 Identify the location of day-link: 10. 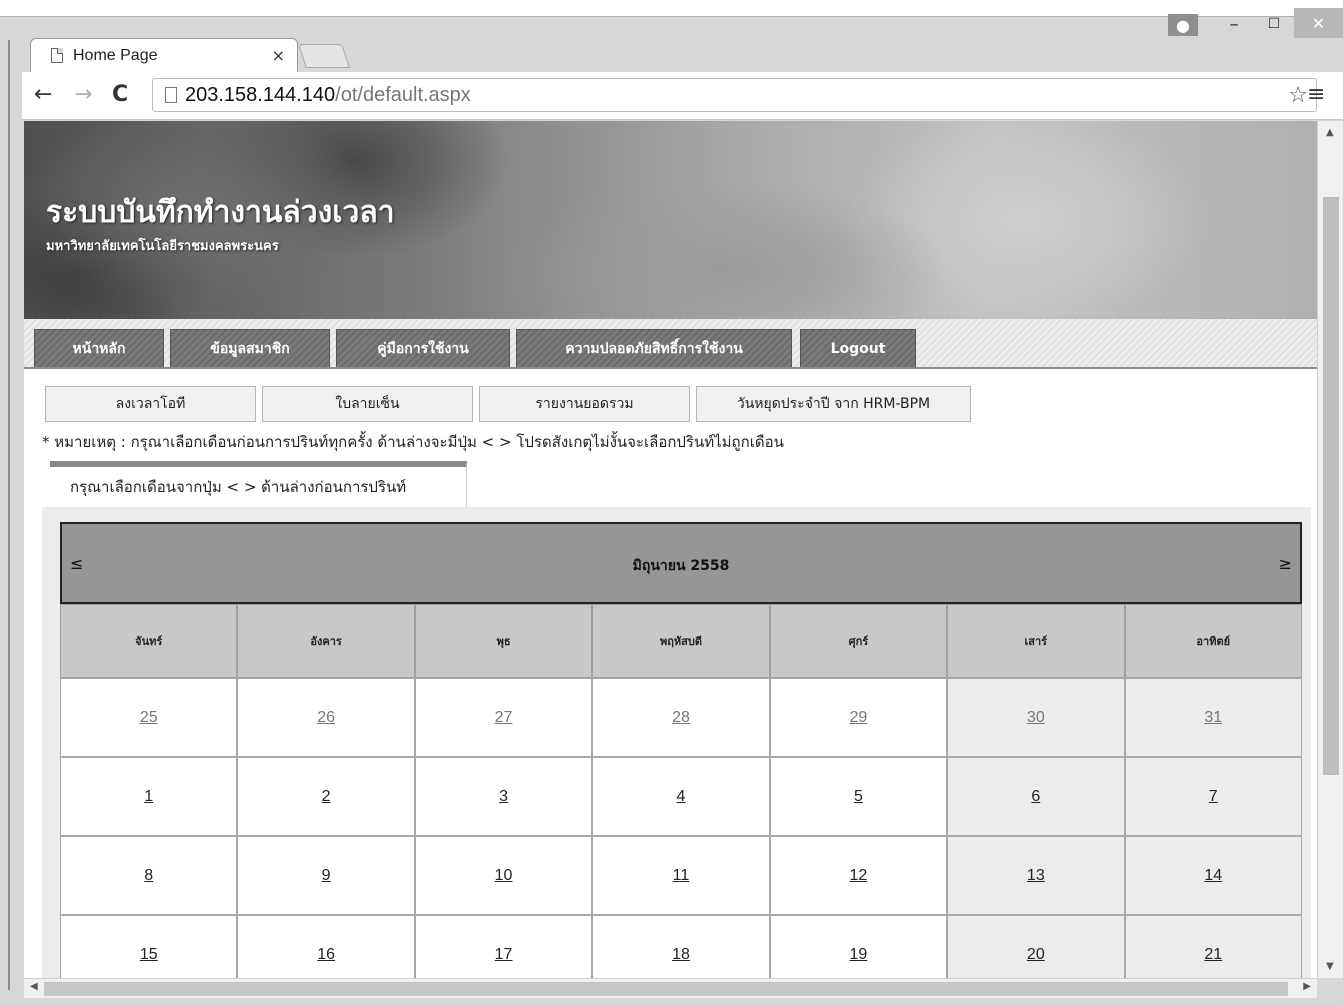
(504, 876).